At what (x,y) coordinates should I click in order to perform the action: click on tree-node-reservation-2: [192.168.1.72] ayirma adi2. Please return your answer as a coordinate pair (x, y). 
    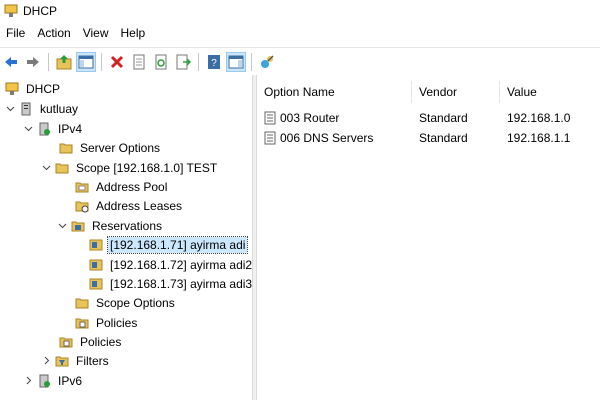
    Looking at the image, I should click on (171, 264).